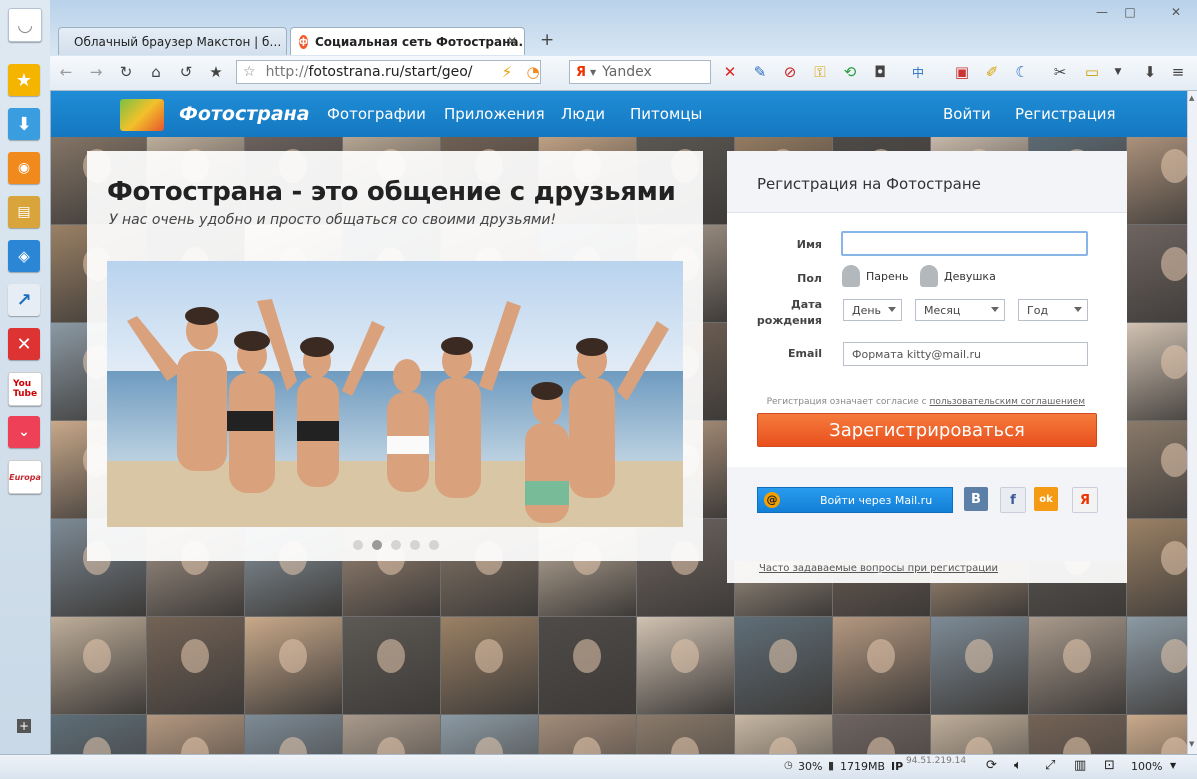  I want to click on night-mode-icon: ☾, so click(1022, 72).